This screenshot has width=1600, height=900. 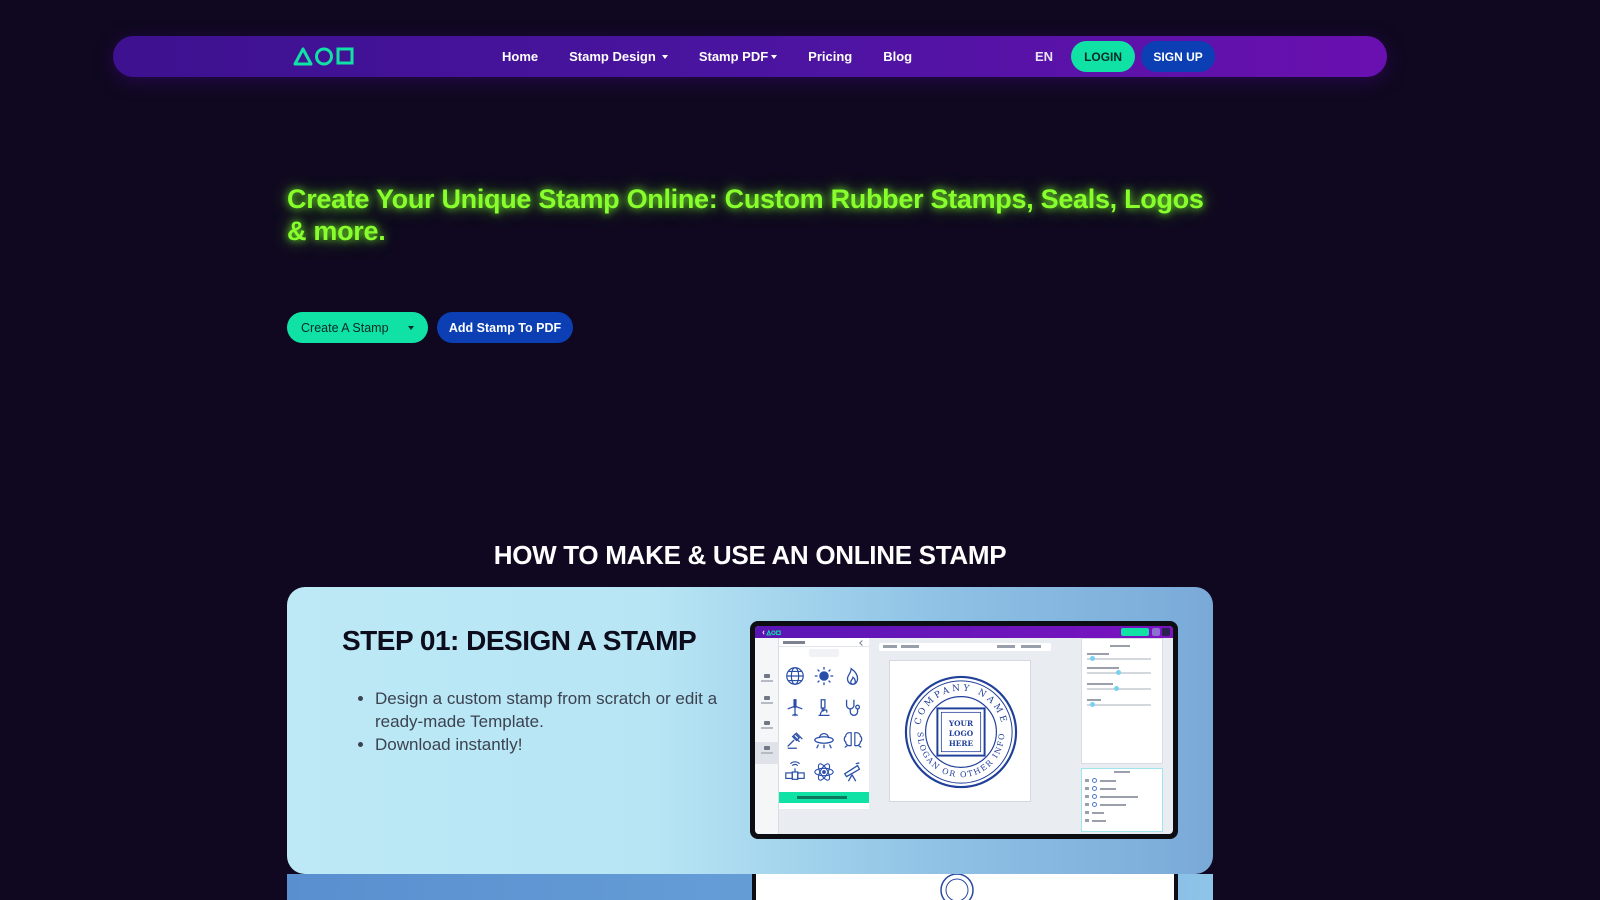 What do you see at coordinates (824, 676) in the screenshot?
I see `sun-icon` at bounding box center [824, 676].